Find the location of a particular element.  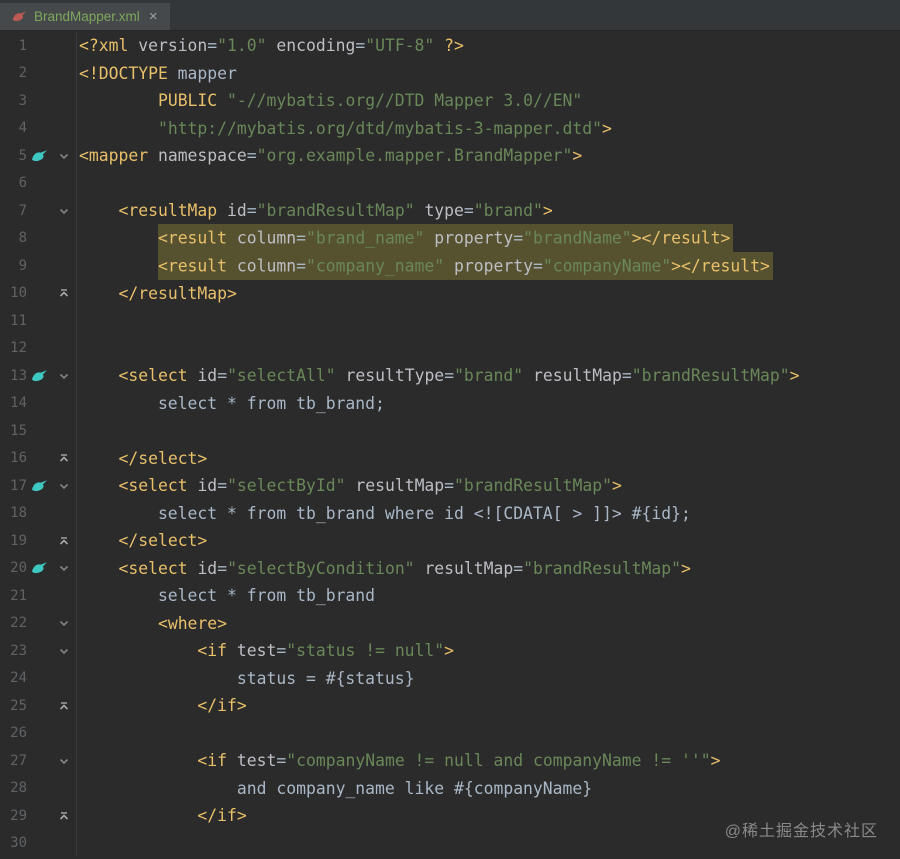

gutter: 23 is located at coordinates (38, 651).